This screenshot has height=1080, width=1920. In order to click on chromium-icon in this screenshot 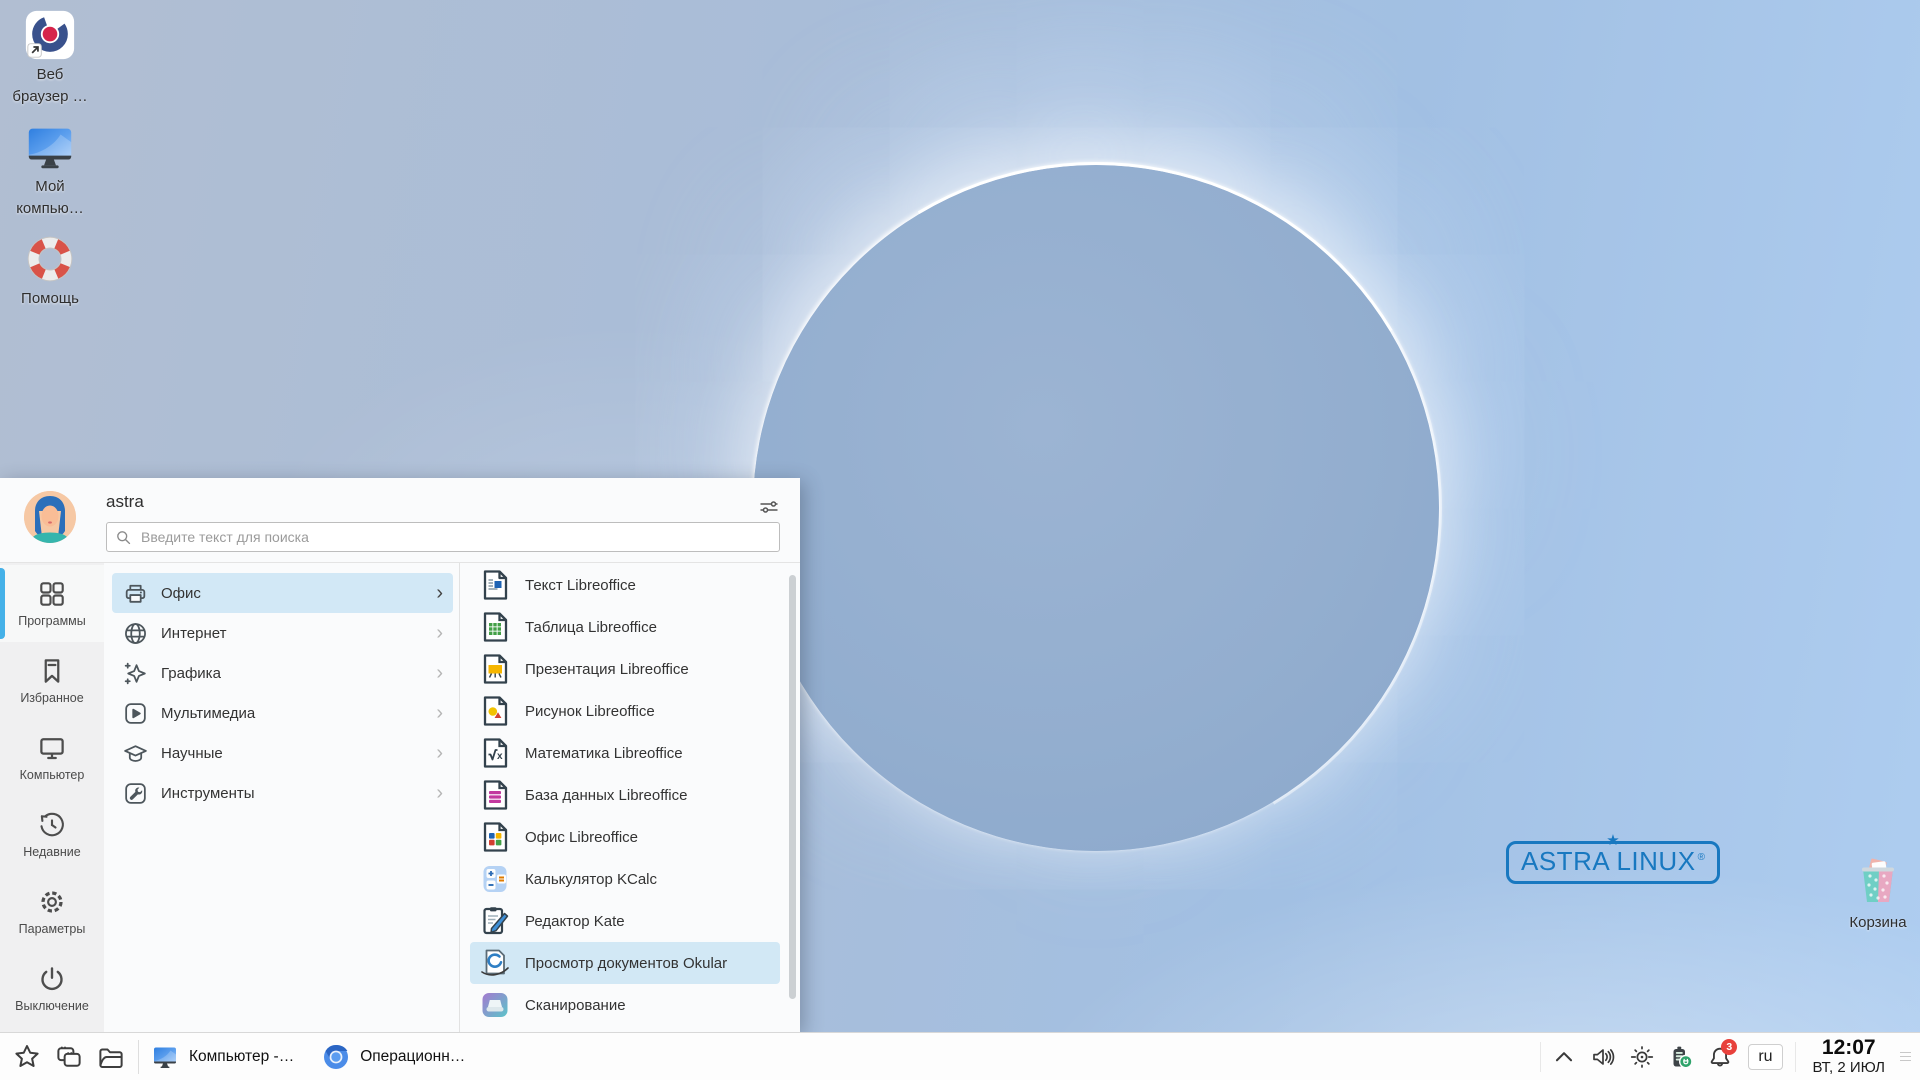, I will do `click(336, 1057)`.